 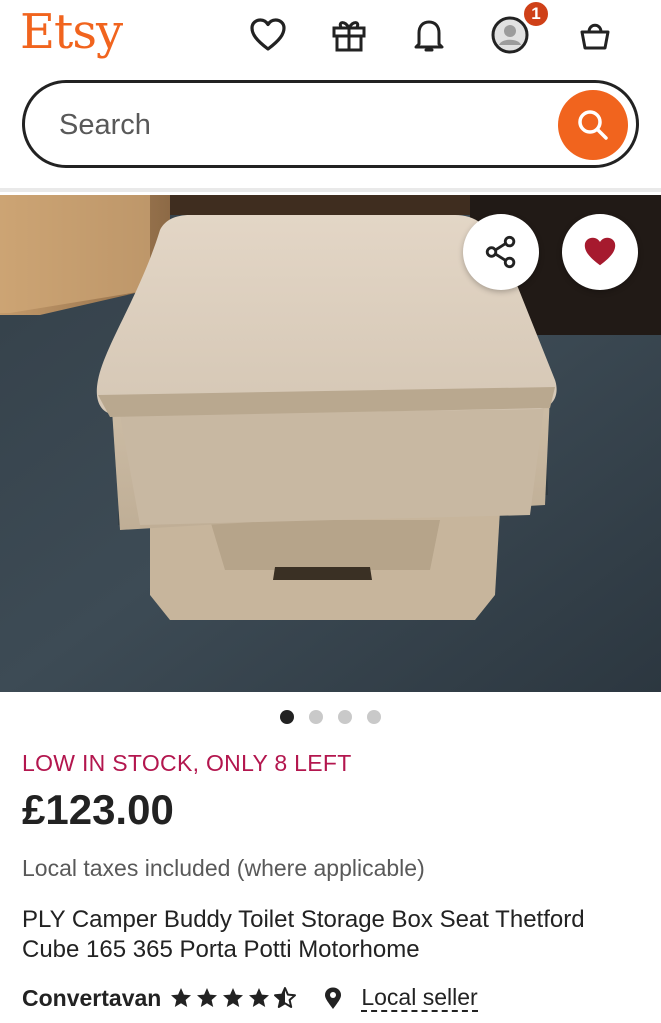 What do you see at coordinates (187, 763) in the screenshot?
I see `stock-notice: LOW IN STOCK, ONLY 8 LEFT` at bounding box center [187, 763].